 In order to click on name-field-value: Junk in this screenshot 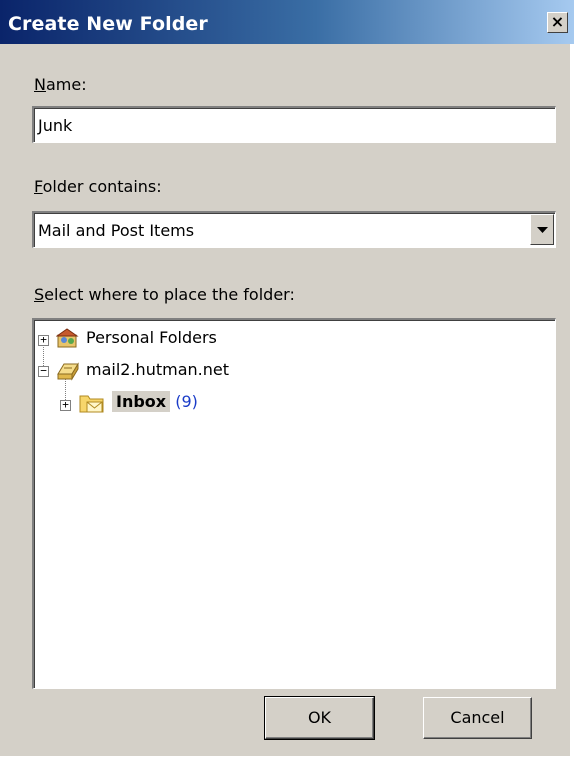, I will do `click(55, 125)`.